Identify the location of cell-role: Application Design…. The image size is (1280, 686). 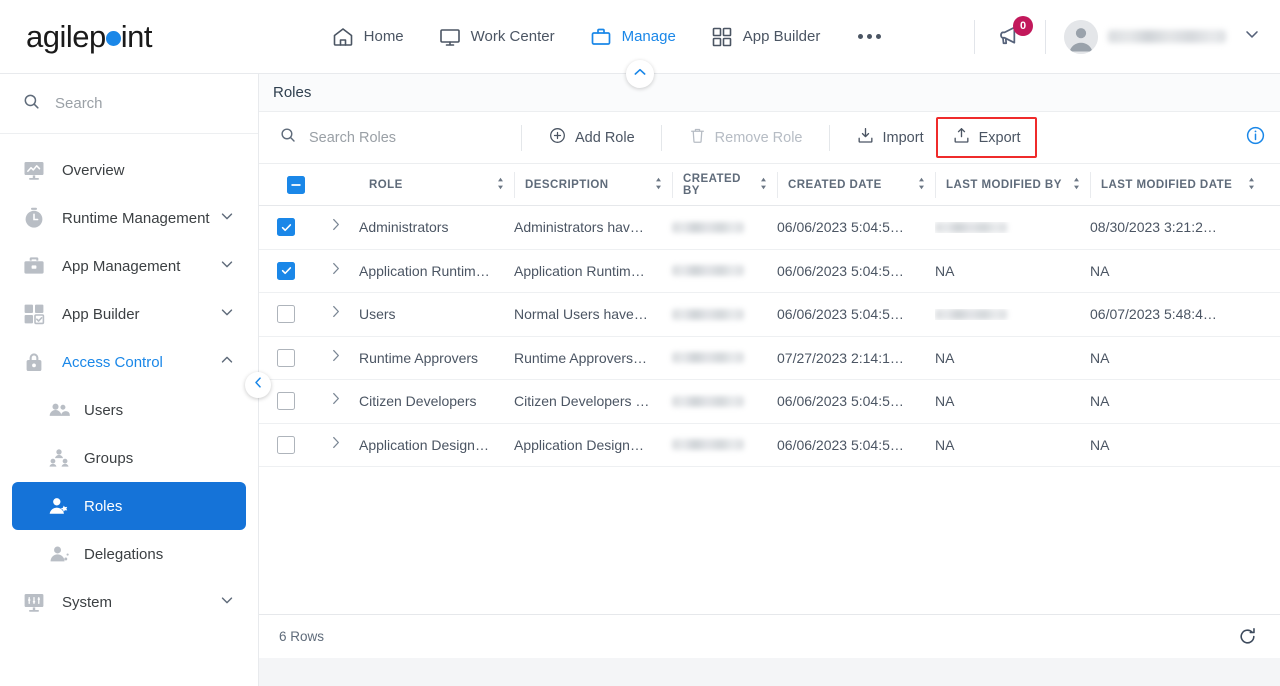
(424, 444).